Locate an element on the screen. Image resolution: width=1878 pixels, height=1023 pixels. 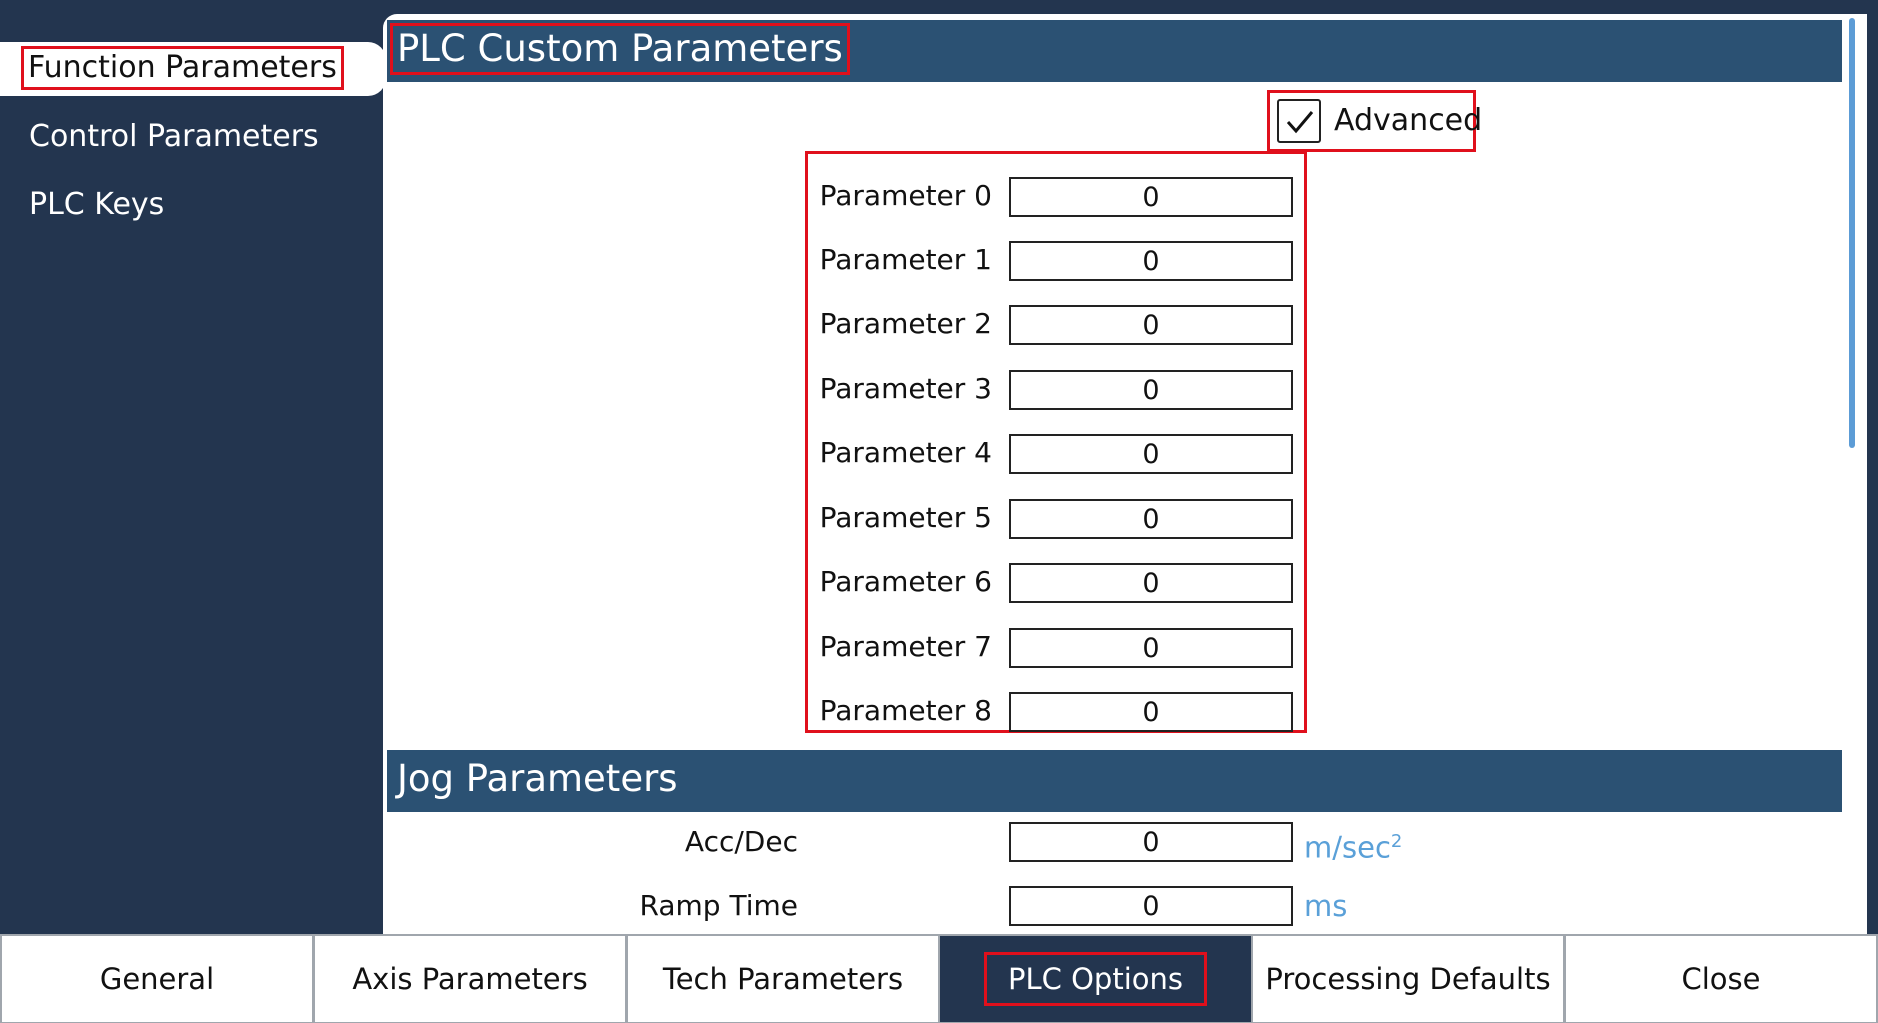
tab-close: Close is located at coordinates (1721, 979).